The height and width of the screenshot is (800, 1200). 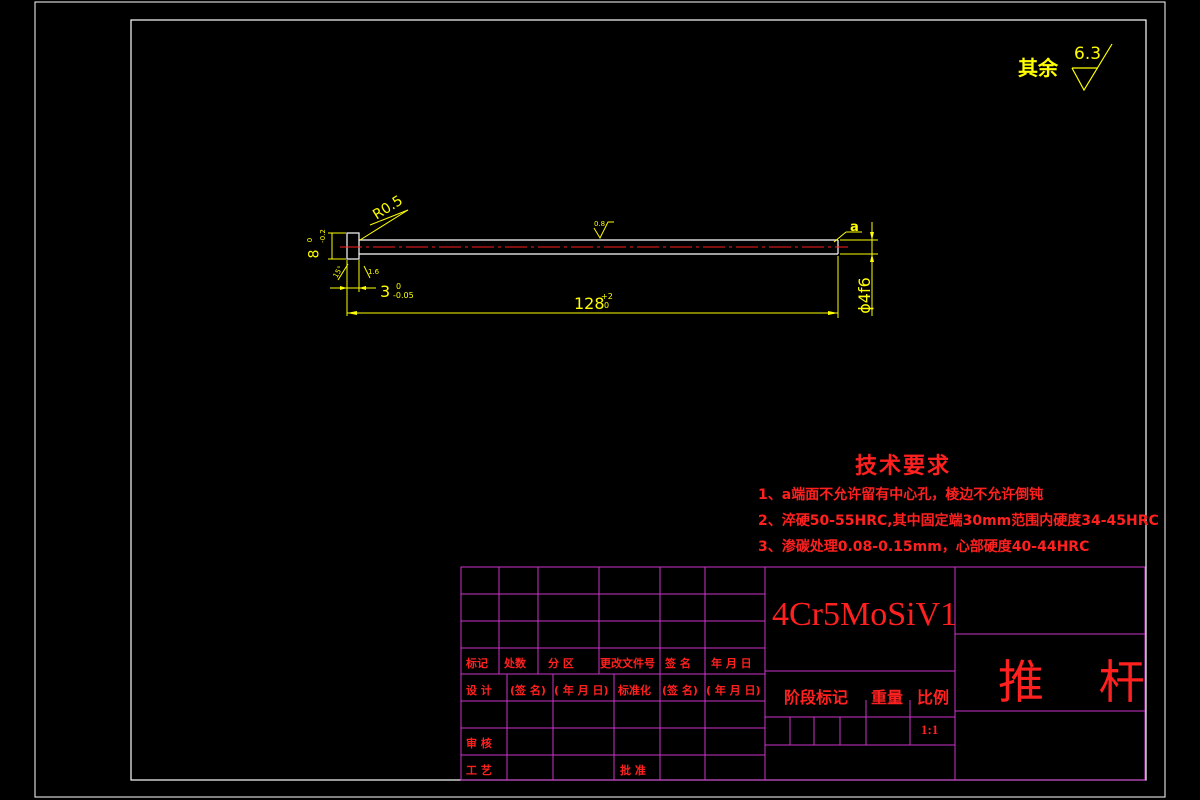 What do you see at coordinates (958, 521) in the screenshot?
I see `tech-req-item: 2、淬硬50-55HRC,其中固定端30mm范围内硬度34-45HRC` at bounding box center [958, 521].